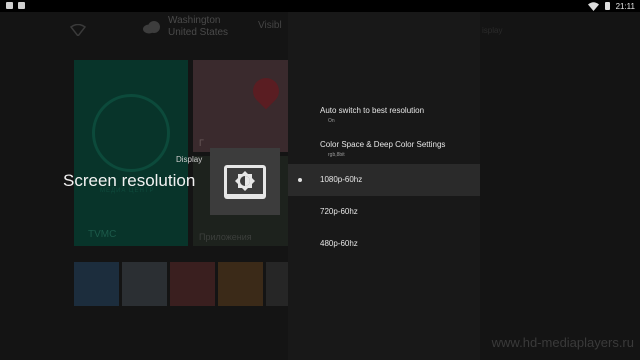 This screenshot has width=640, height=360. What do you see at coordinates (189, 159) in the screenshot?
I see `breadcrumb: Display` at bounding box center [189, 159].